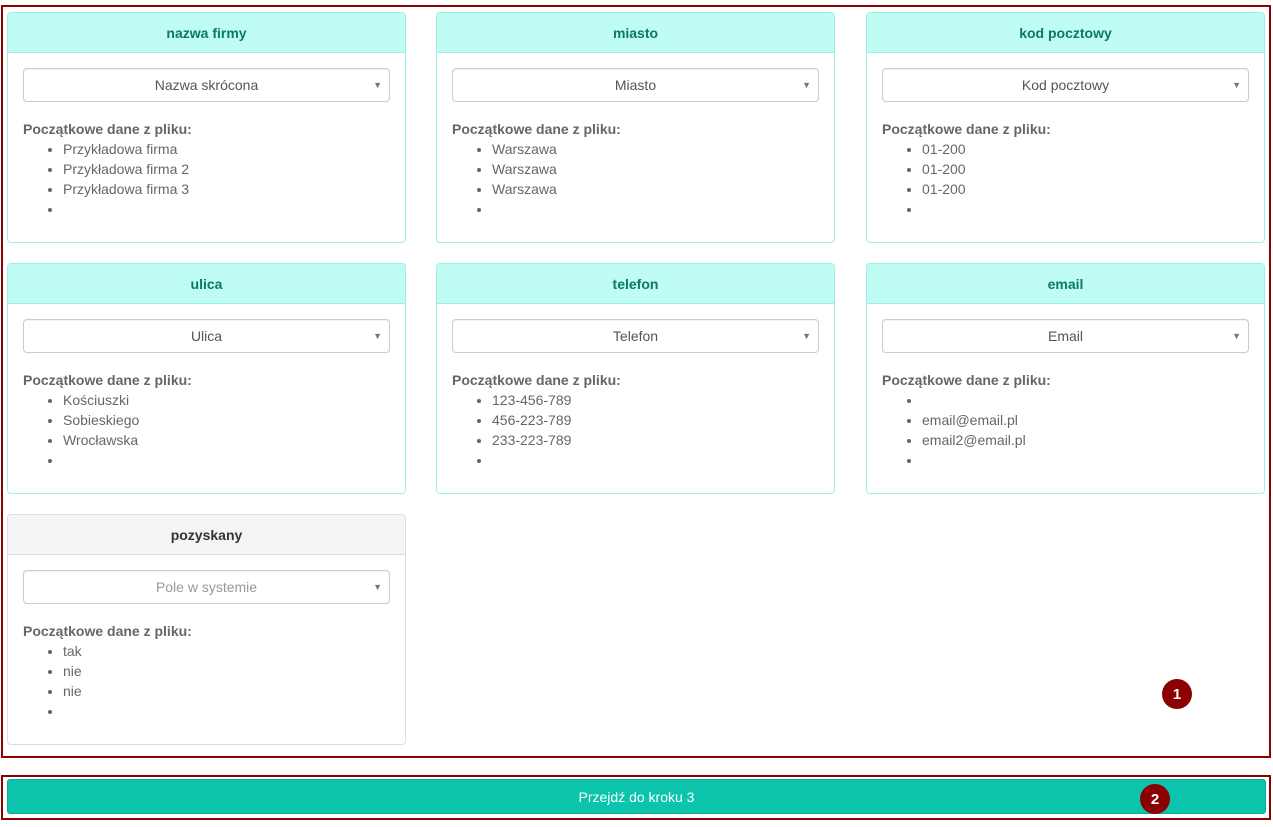  I want to click on initial-values-list: email@email.plemail2@email.pl, so click(1065, 430).